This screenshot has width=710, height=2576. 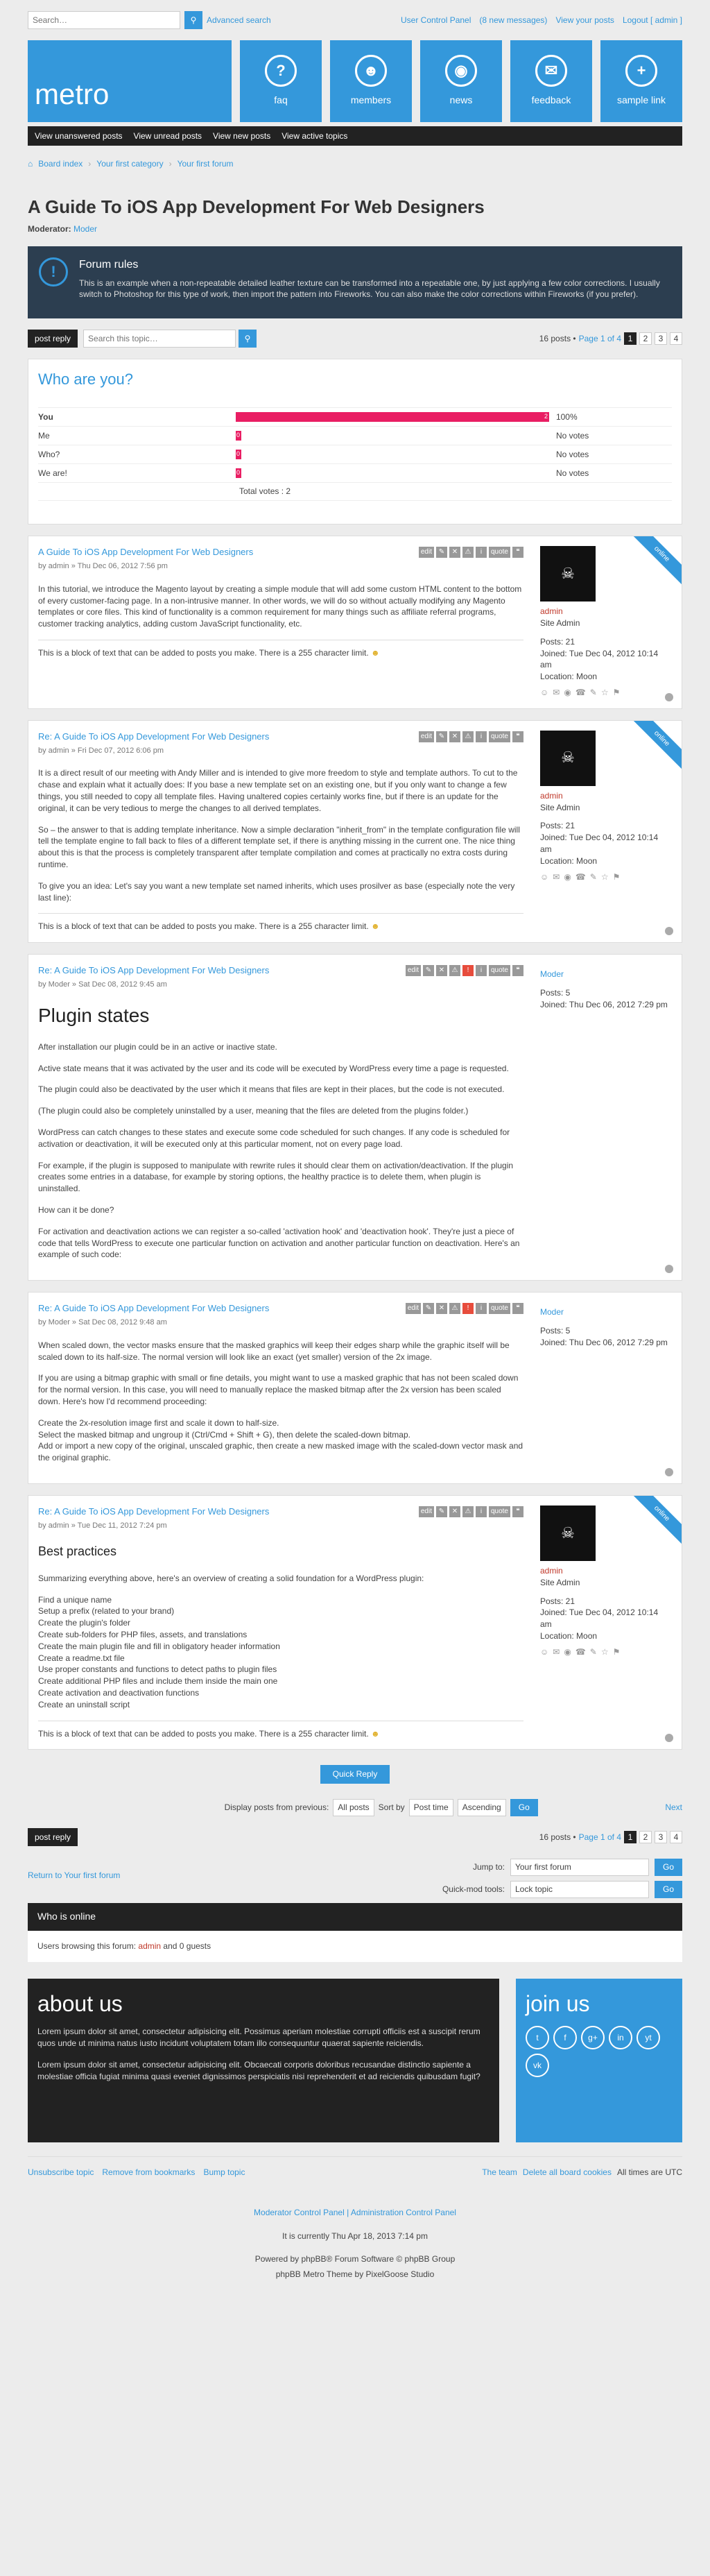 I want to click on view-your-posts-link: View your posts, so click(x=584, y=20).